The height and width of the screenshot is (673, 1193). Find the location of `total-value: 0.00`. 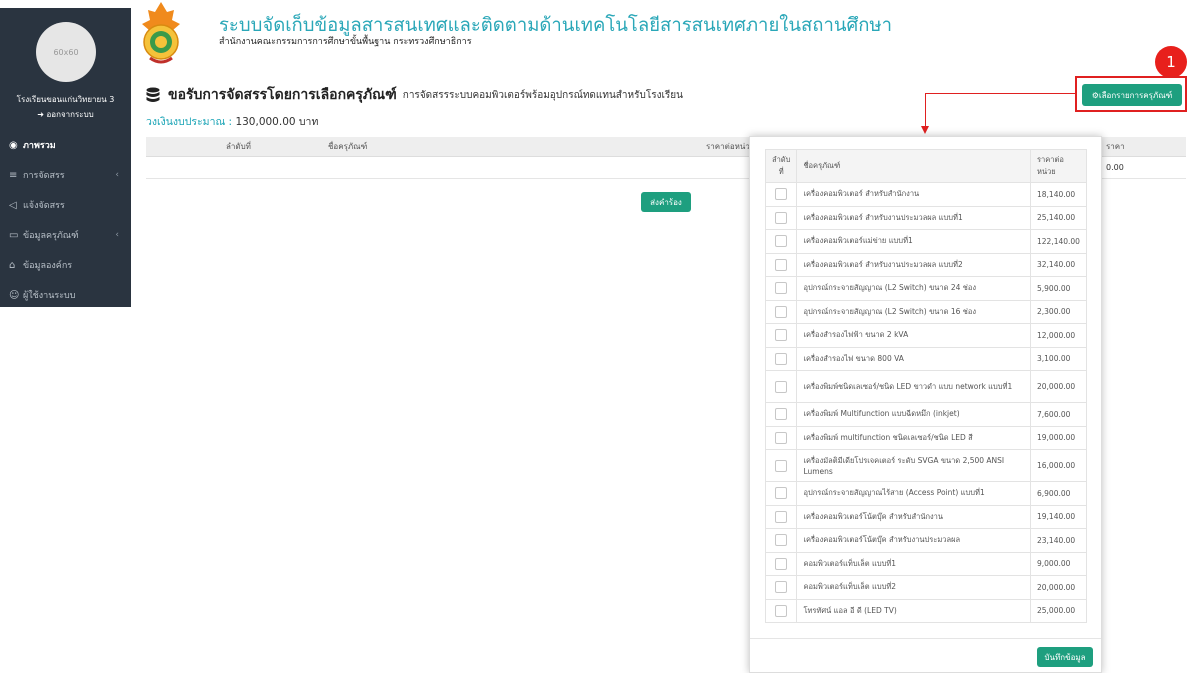

total-value: 0.00 is located at coordinates (1115, 167).